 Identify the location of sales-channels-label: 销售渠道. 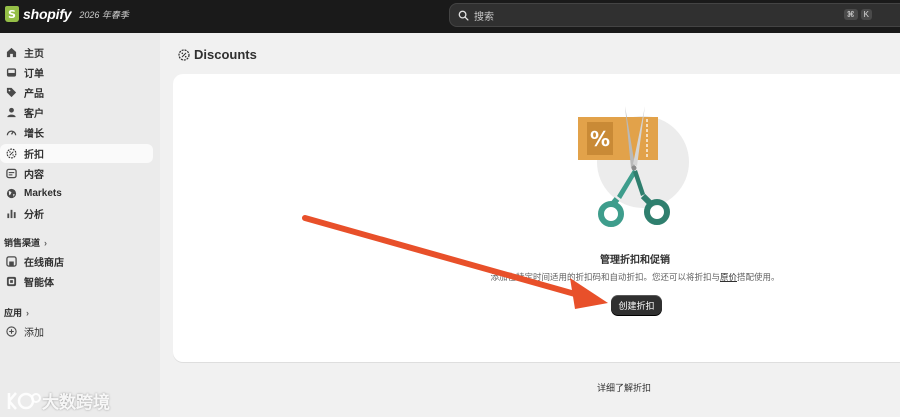
(22, 243).